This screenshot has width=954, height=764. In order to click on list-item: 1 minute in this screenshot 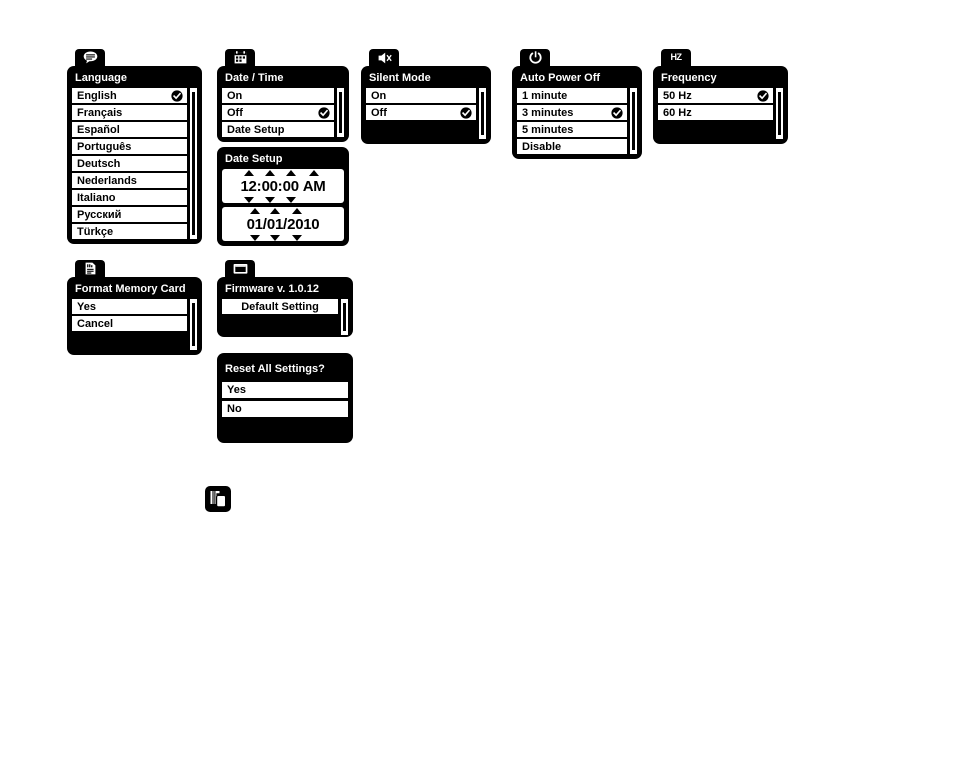, I will do `click(572, 95)`.